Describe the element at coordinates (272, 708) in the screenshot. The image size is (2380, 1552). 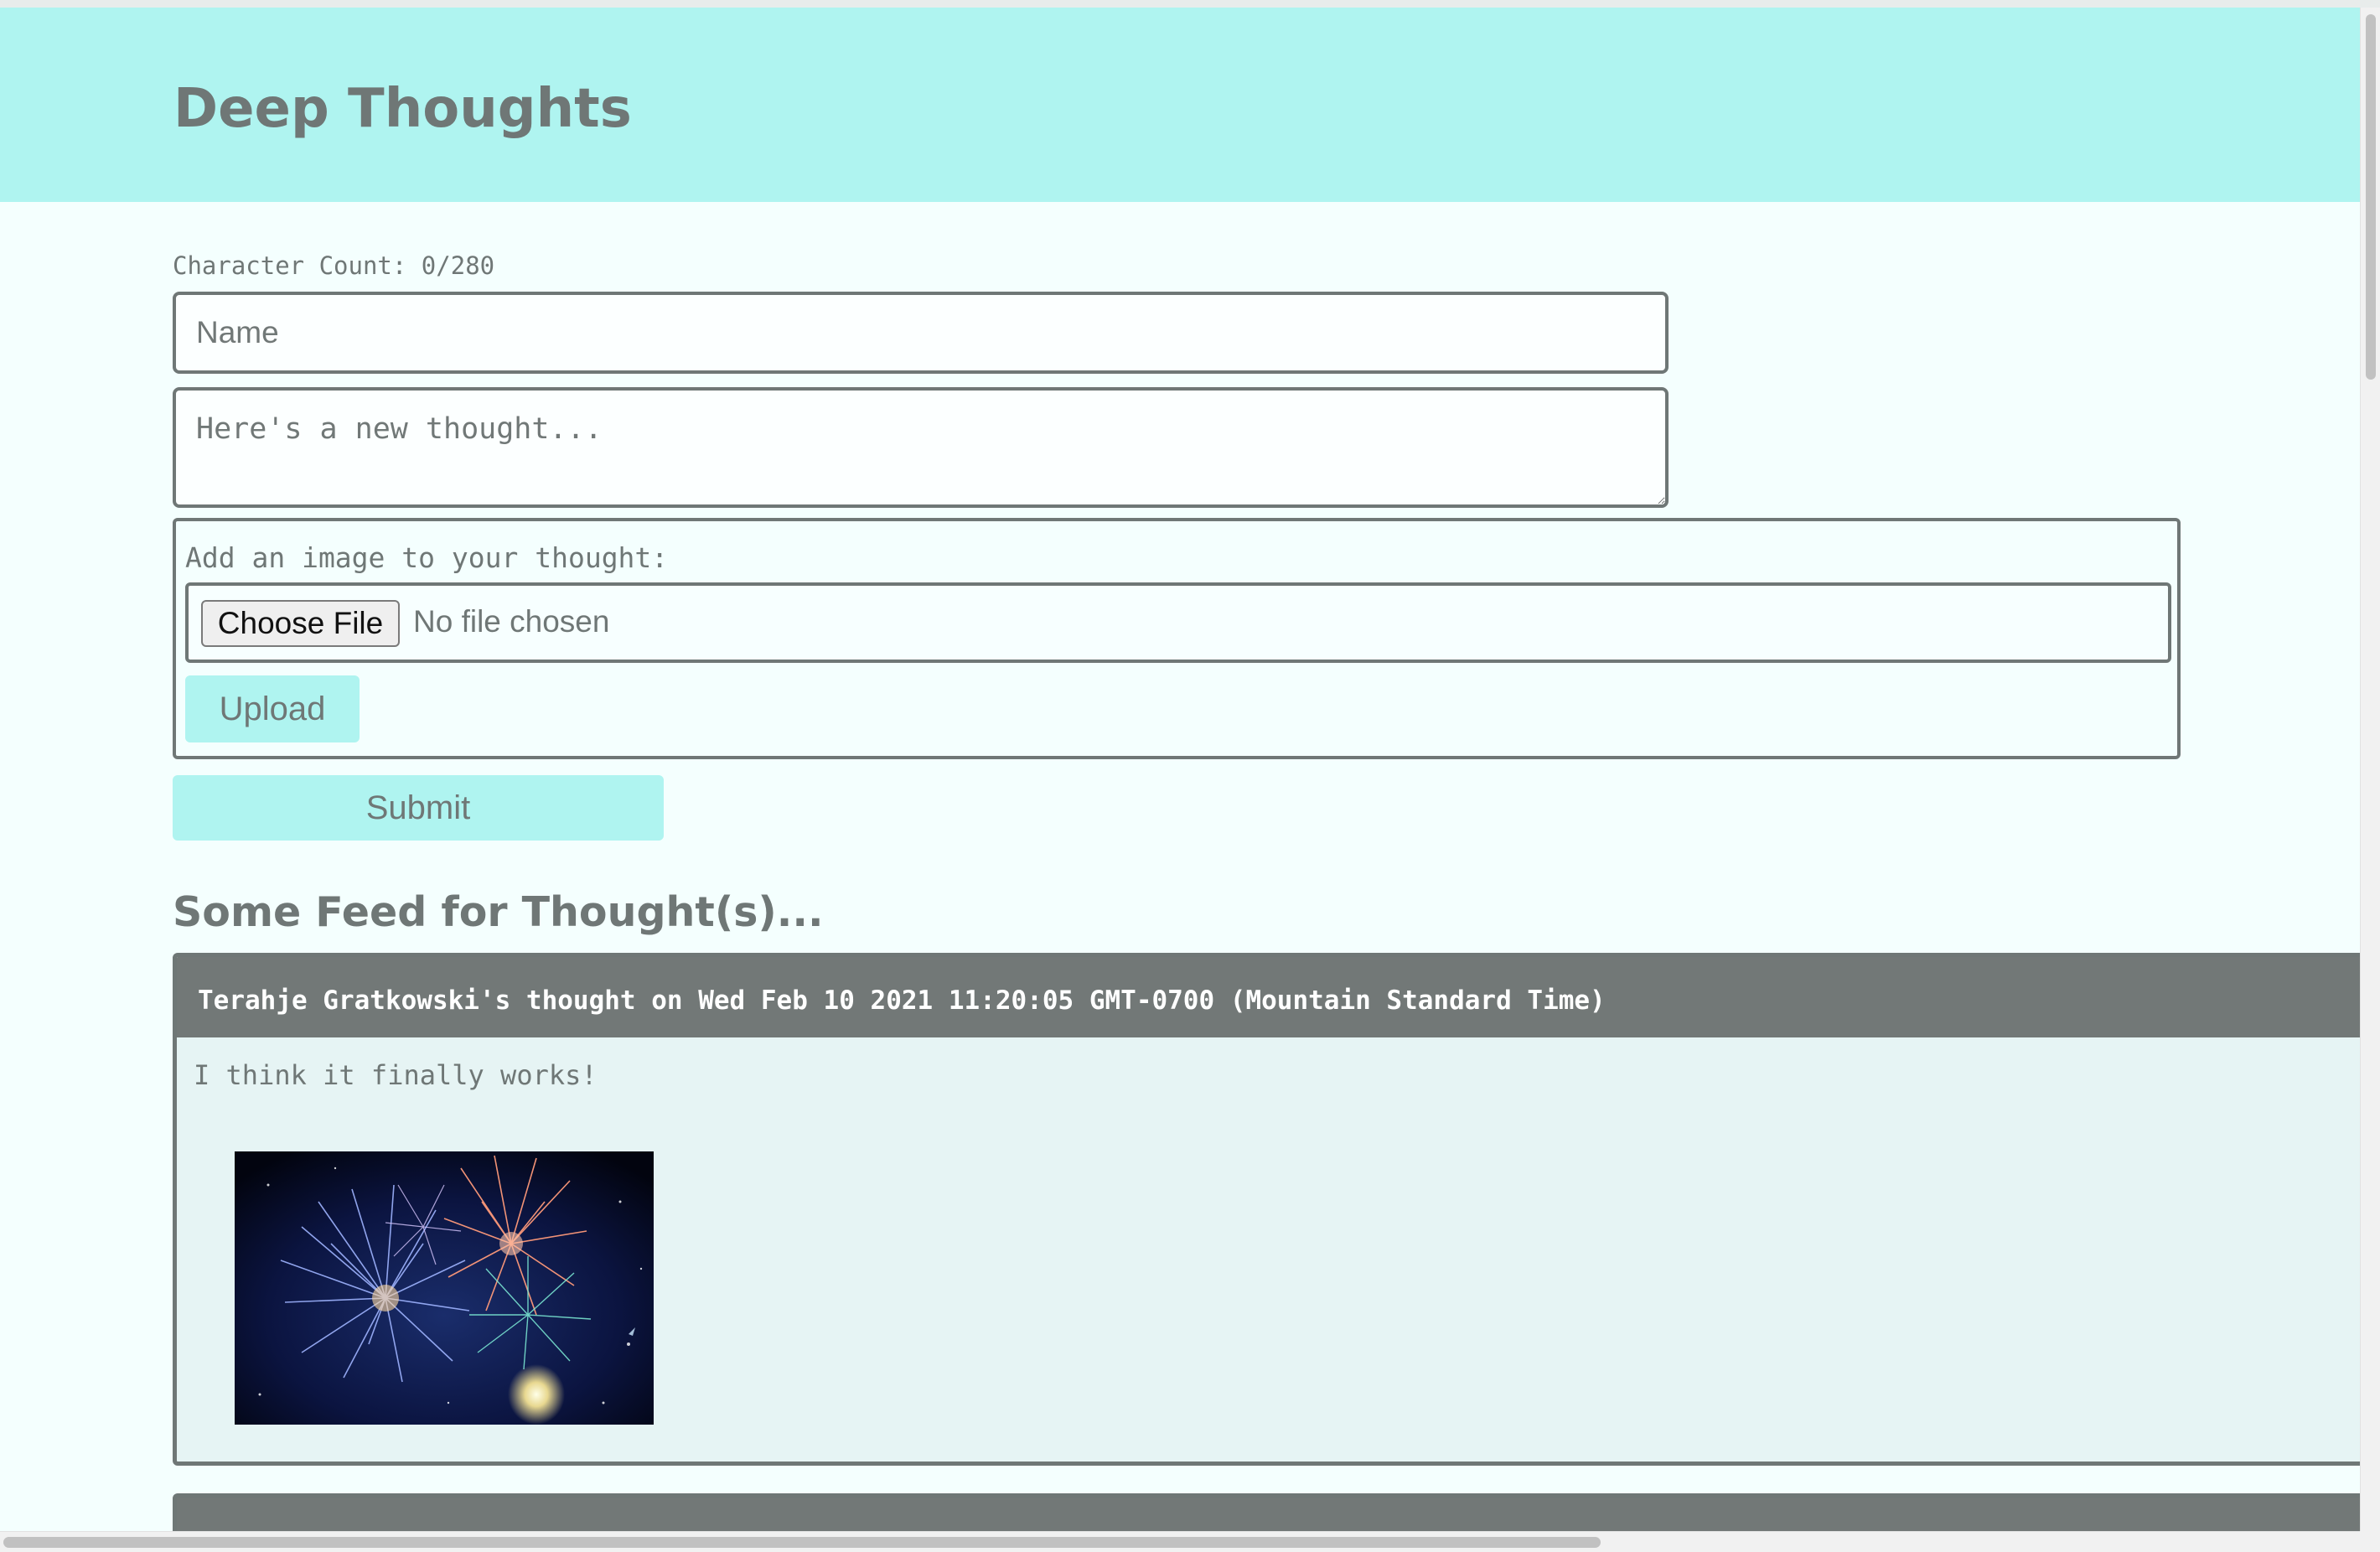
I see `upload-button: Upload` at that location.